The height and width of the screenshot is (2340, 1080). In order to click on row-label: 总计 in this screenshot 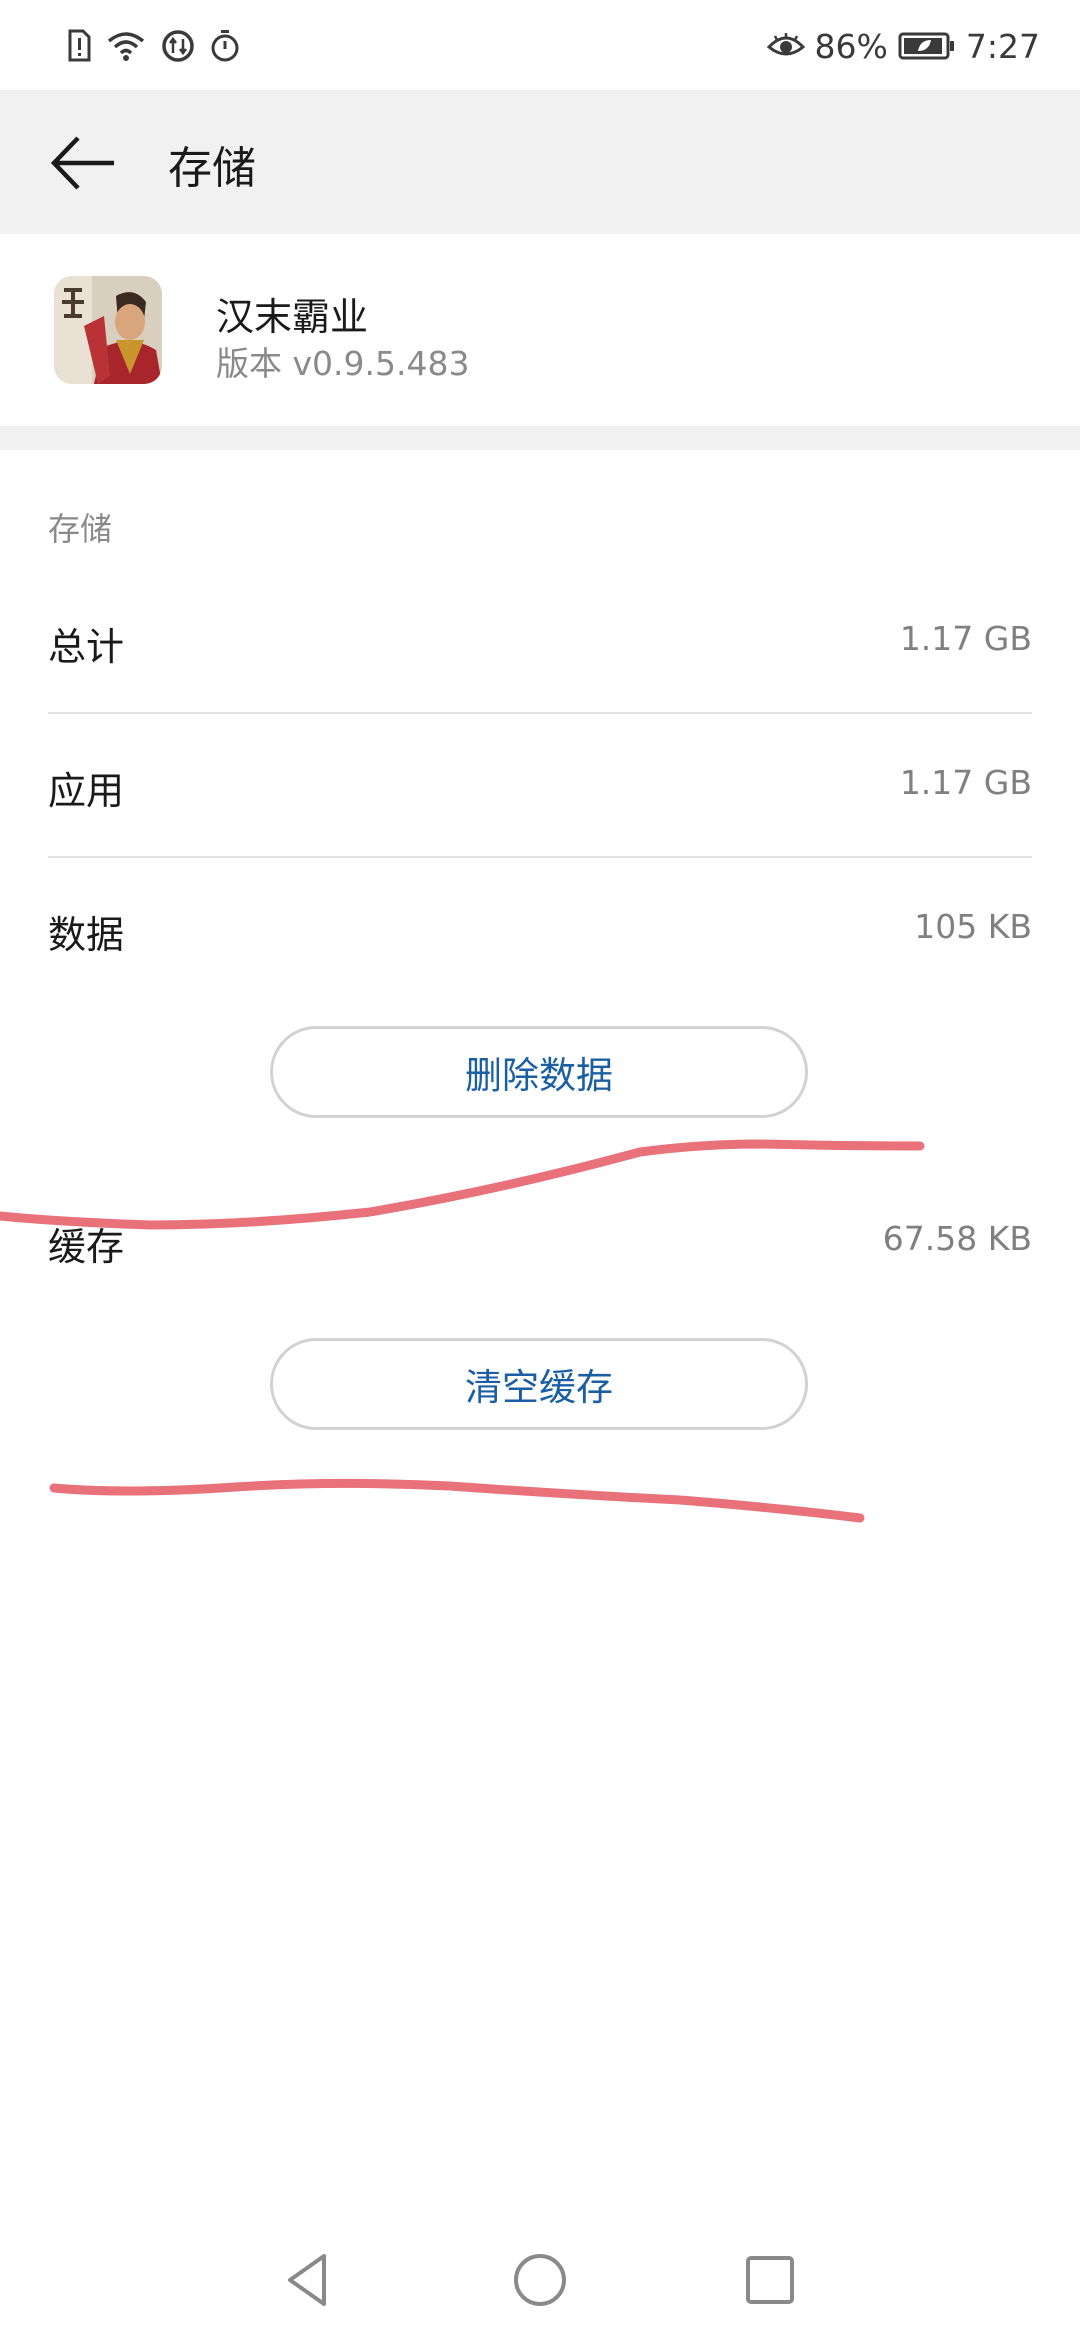, I will do `click(86, 647)`.